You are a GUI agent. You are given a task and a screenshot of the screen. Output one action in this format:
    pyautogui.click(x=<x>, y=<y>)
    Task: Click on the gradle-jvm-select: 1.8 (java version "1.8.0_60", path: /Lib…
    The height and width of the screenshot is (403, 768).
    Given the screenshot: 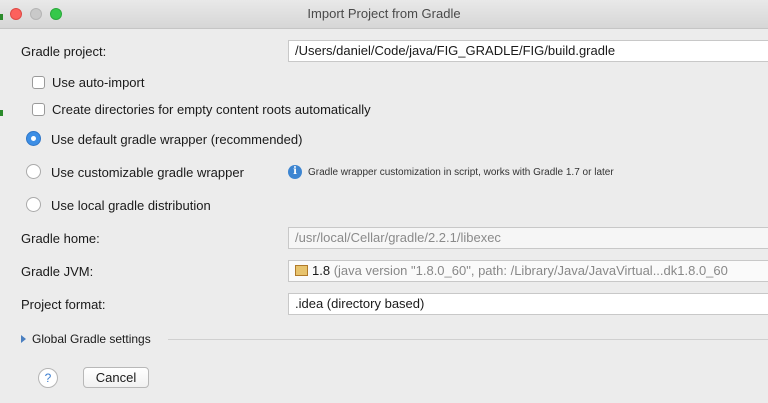 What is the action you would take?
    pyautogui.click(x=528, y=271)
    